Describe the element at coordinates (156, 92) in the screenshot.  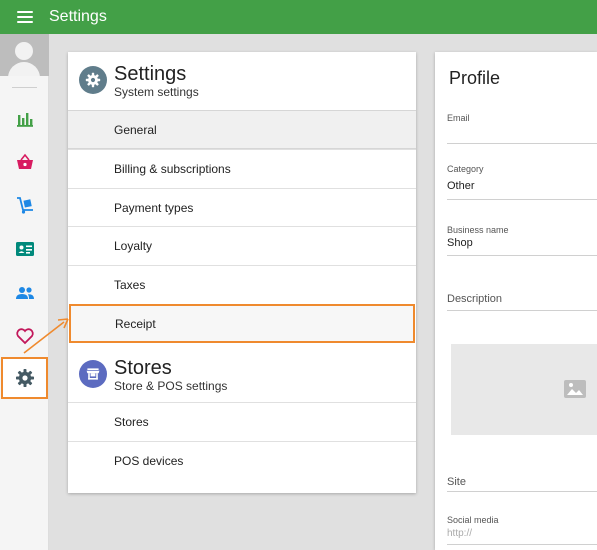
I see `settings-section-subtitle: System settings` at that location.